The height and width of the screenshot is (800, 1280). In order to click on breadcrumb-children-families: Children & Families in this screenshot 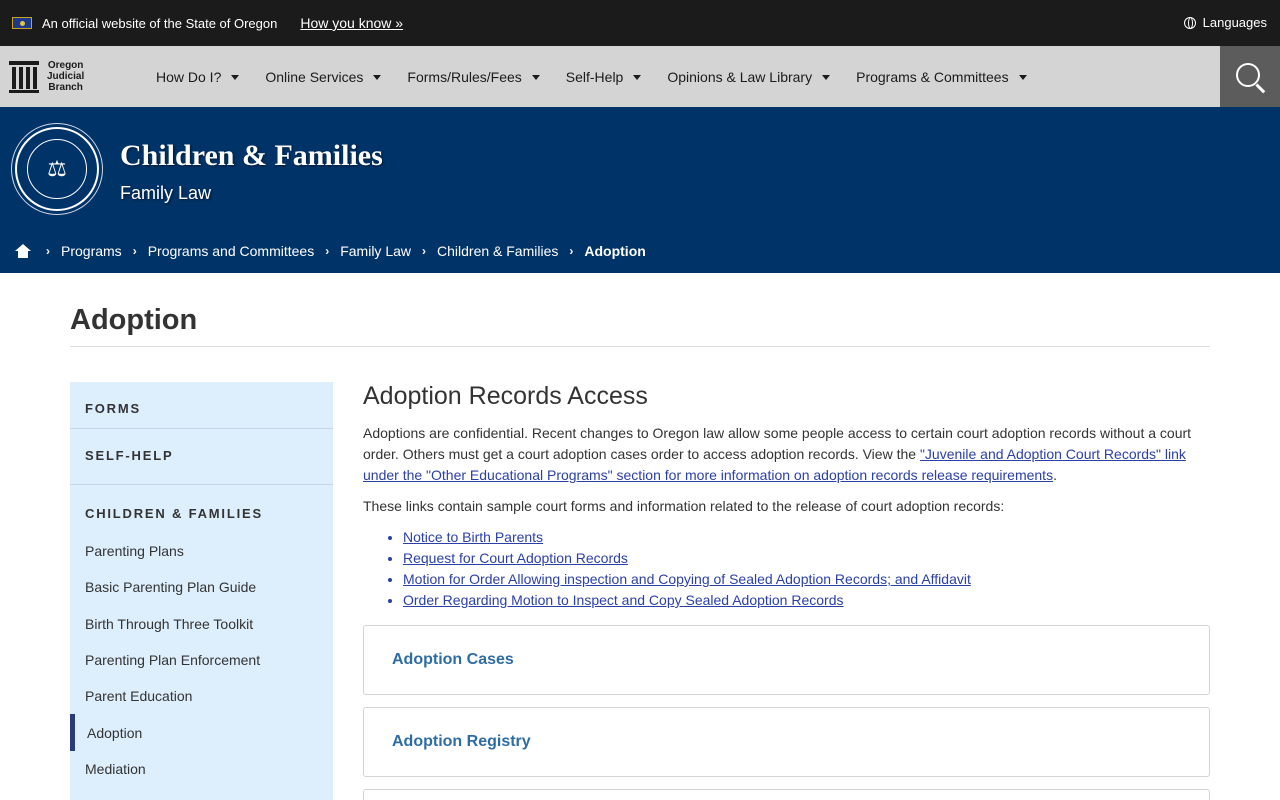, I will do `click(497, 251)`.